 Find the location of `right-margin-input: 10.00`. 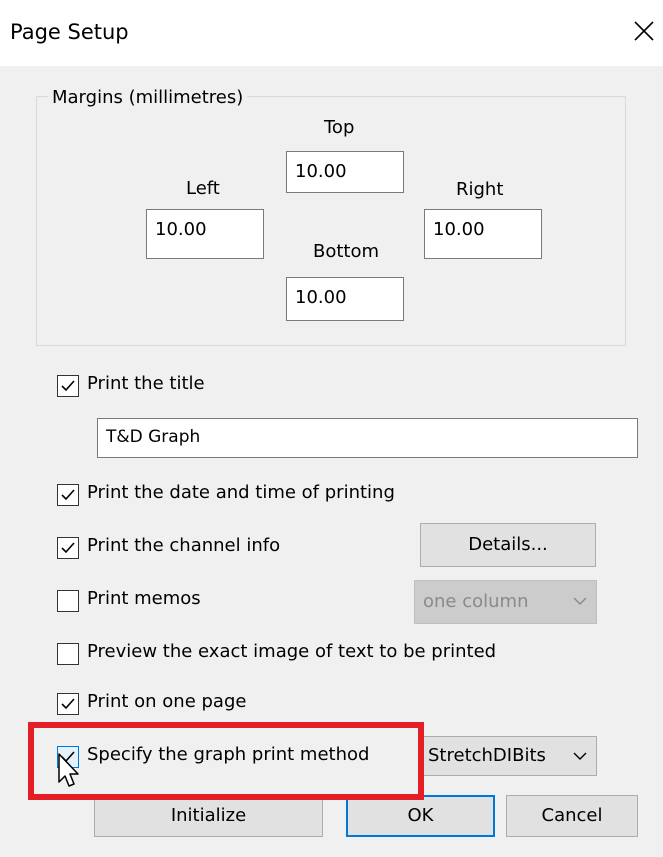

right-margin-input: 10.00 is located at coordinates (483, 234).